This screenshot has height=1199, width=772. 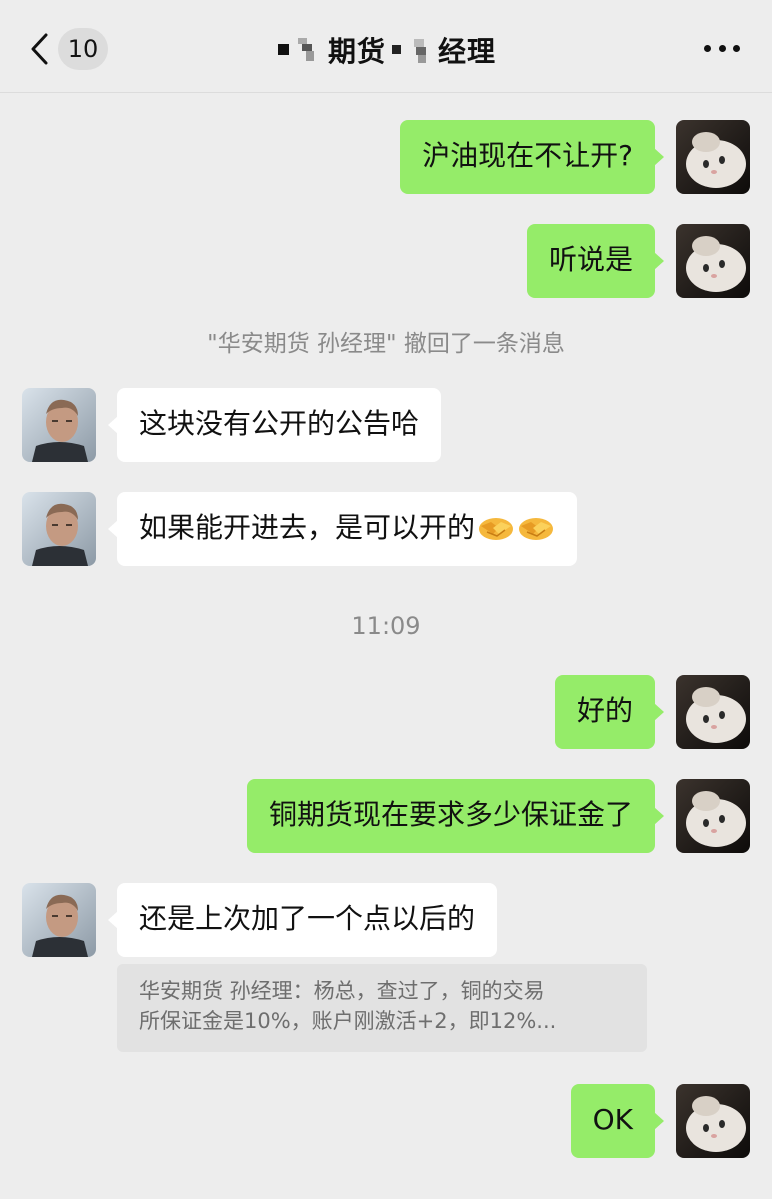 I want to click on my-message-bubble: OK, so click(x=617, y=1121).